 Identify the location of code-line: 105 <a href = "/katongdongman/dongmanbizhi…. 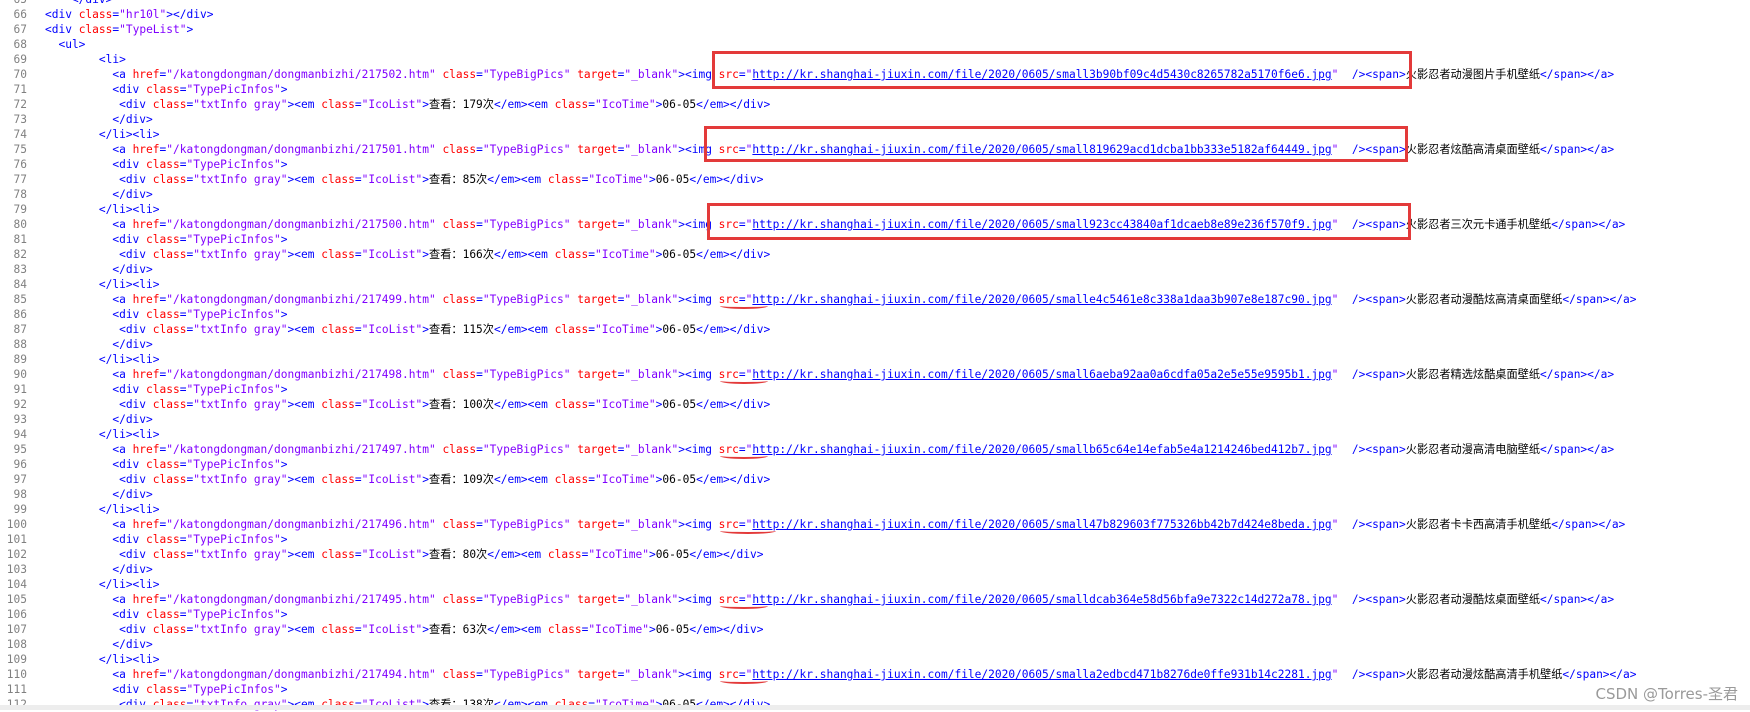
(875, 599).